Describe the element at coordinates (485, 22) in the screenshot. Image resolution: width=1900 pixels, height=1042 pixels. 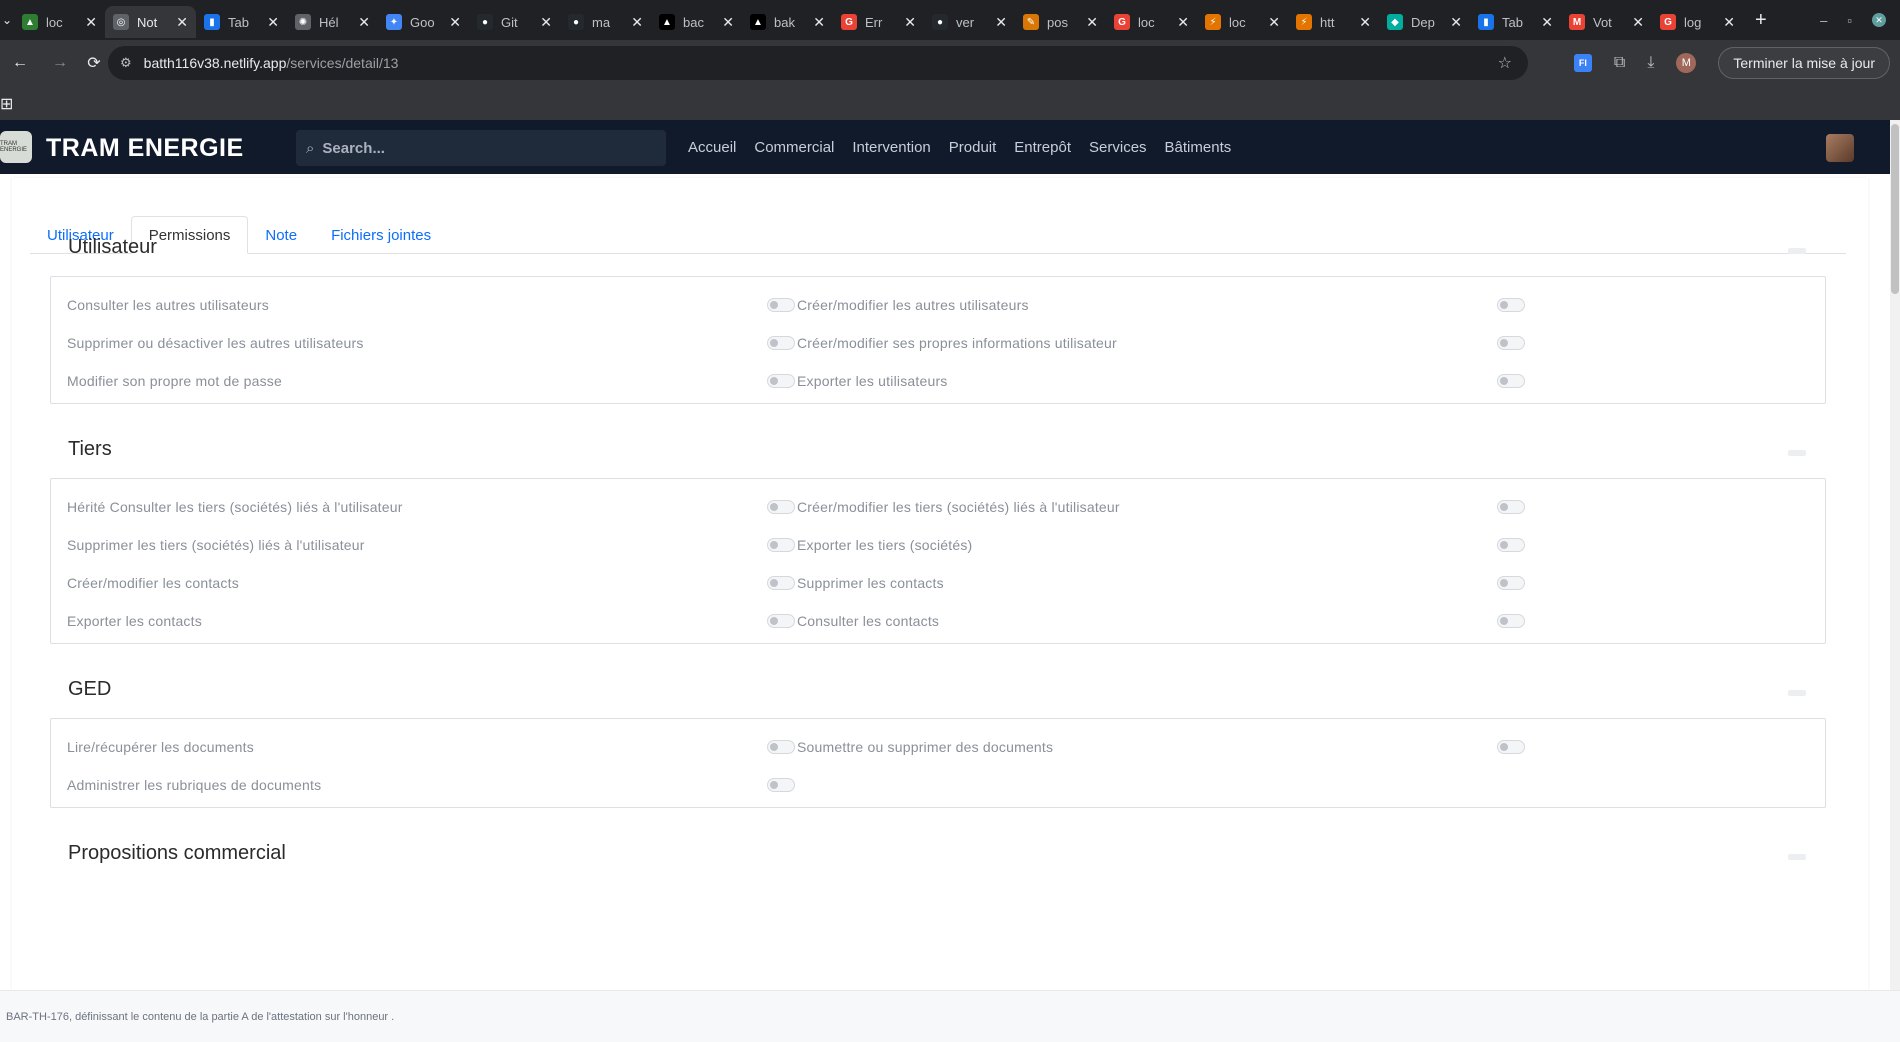
I see `tab-favicon-icon: ●` at that location.